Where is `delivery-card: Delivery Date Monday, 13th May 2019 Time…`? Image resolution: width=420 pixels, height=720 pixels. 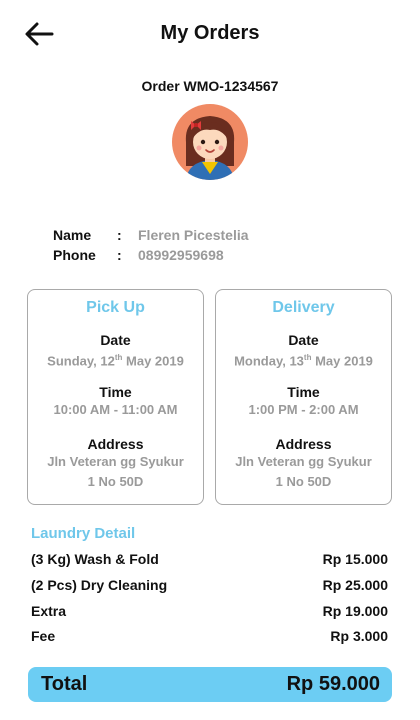 delivery-card: Delivery Date Monday, 13th May 2019 Time… is located at coordinates (303, 397).